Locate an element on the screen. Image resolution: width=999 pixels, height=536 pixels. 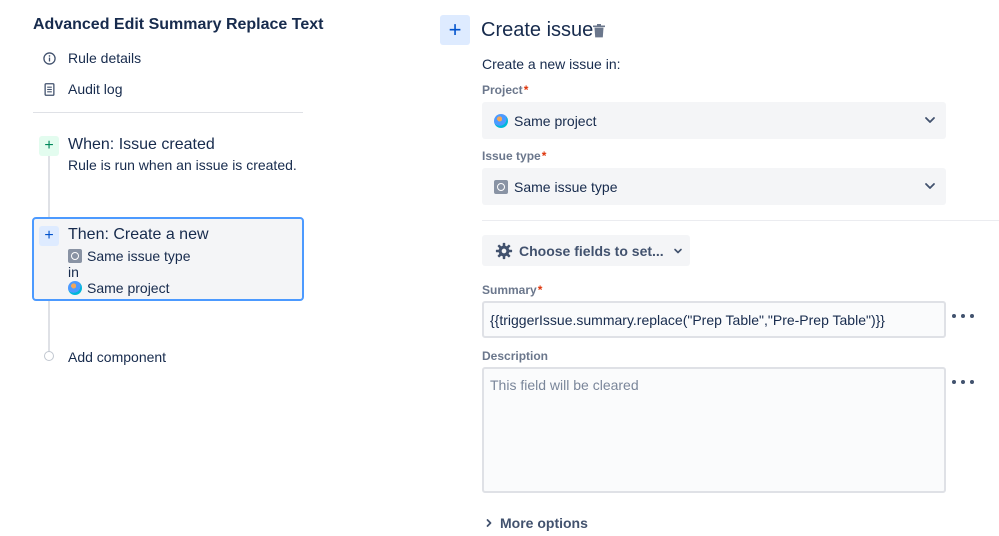
project-label-text: Project is located at coordinates (502, 90).